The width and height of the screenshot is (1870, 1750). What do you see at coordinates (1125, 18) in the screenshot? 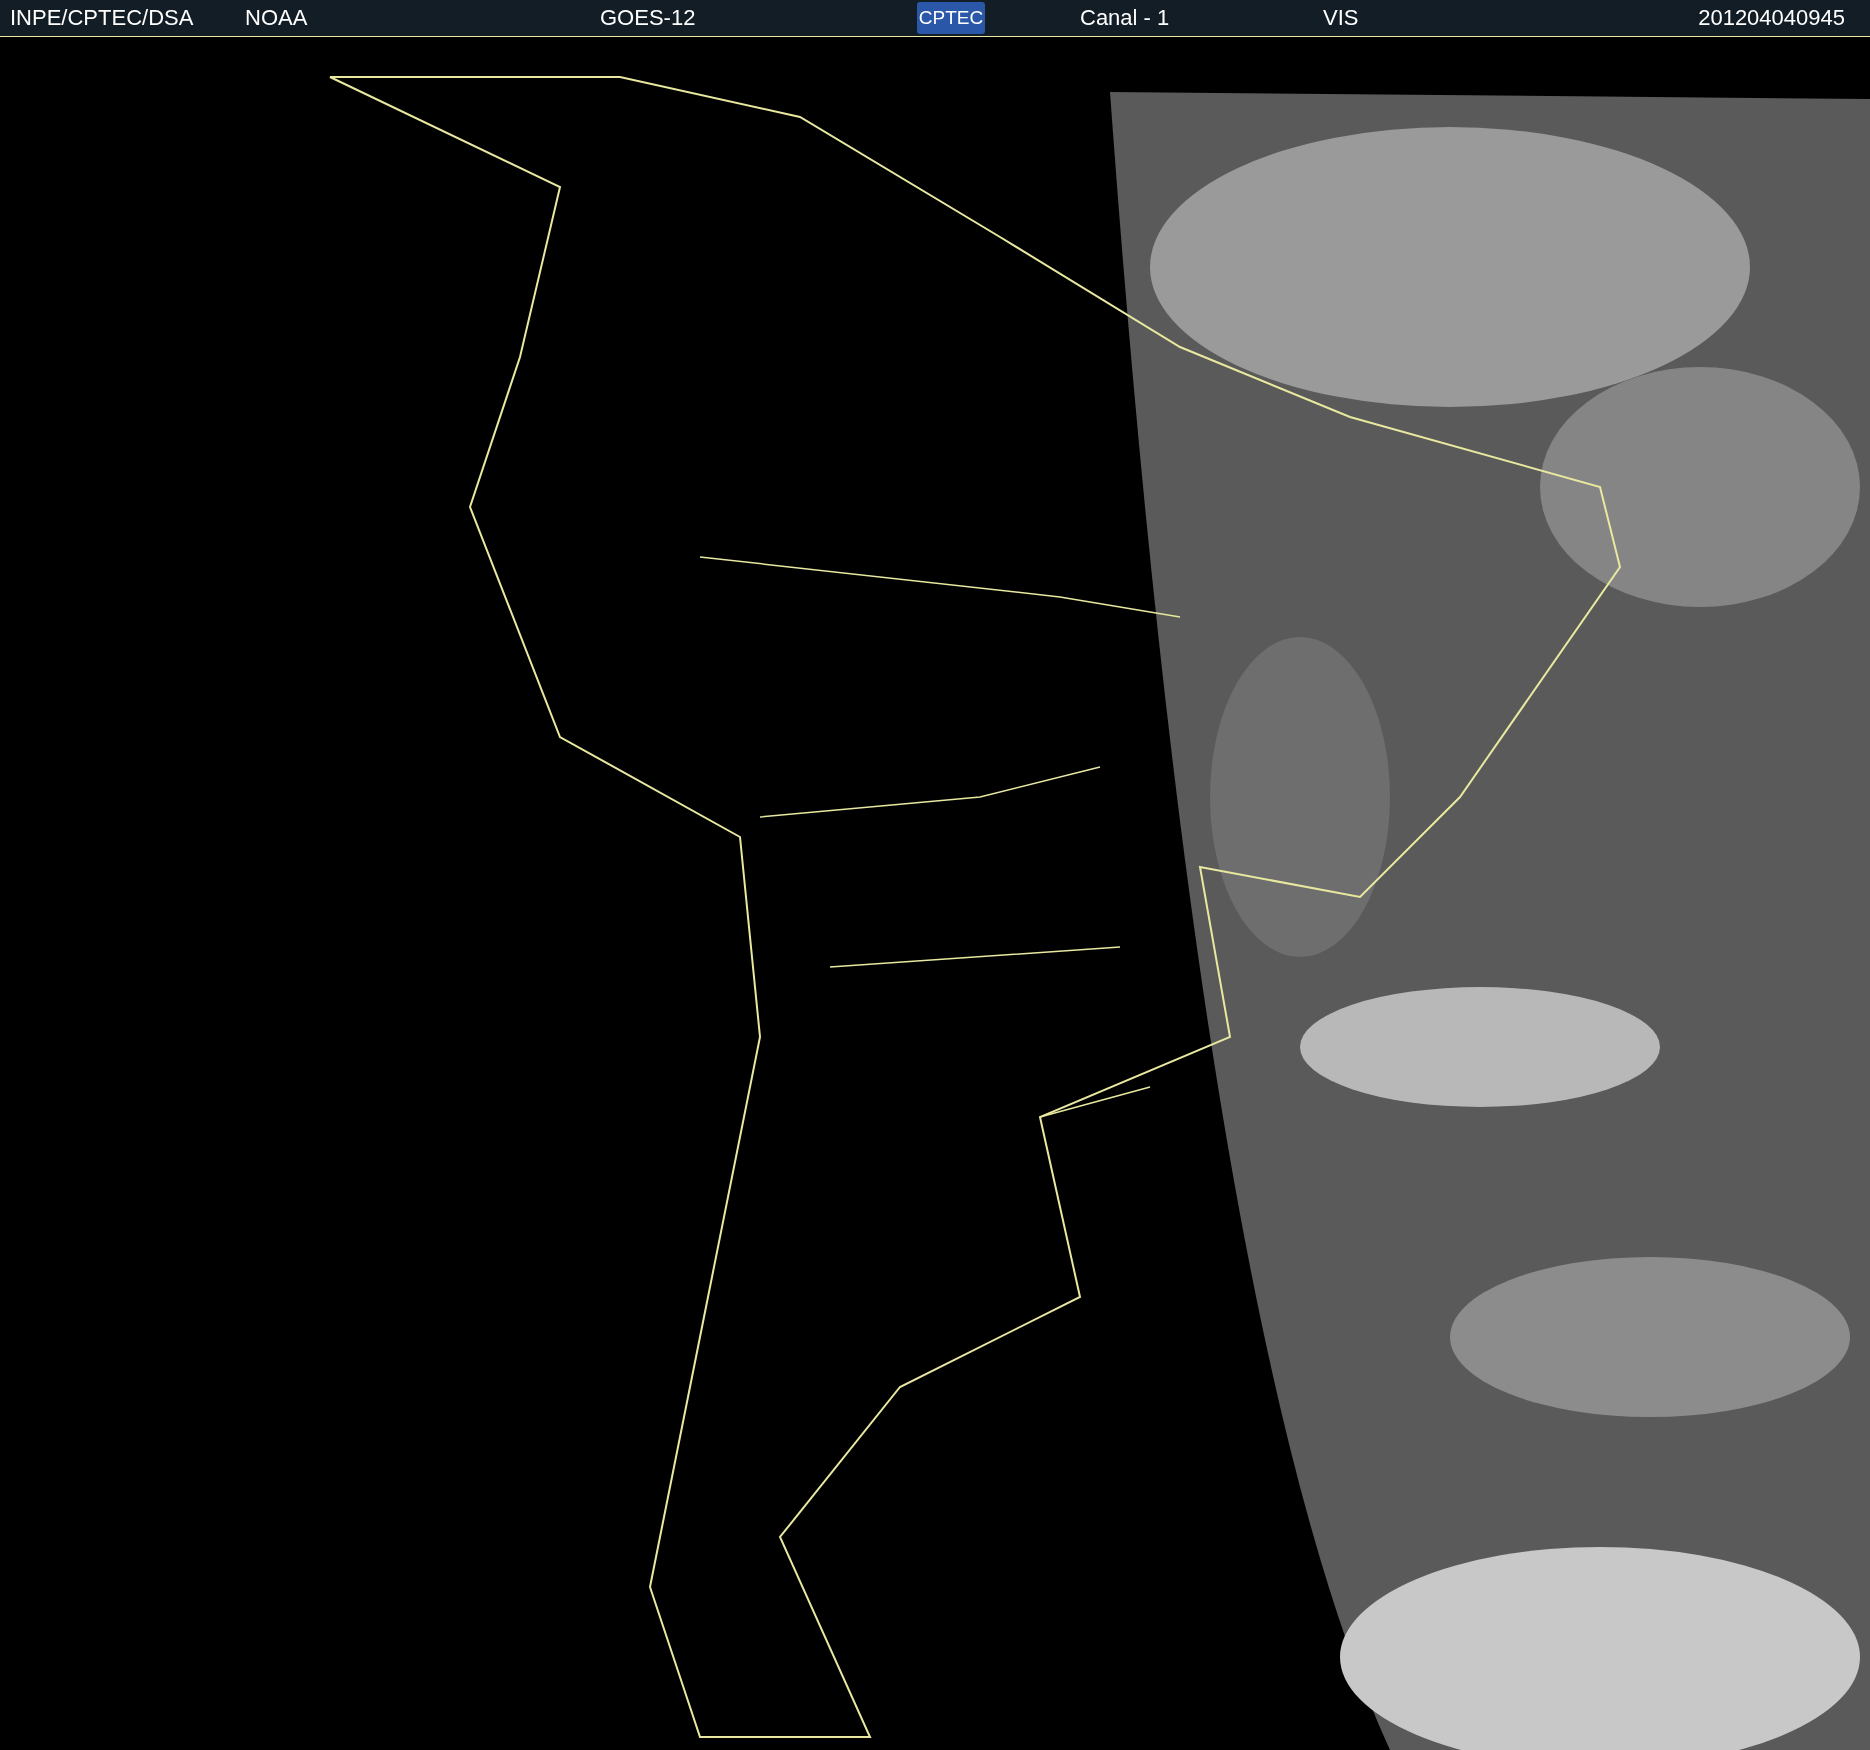
I see `channel-label: Canal - 1` at bounding box center [1125, 18].